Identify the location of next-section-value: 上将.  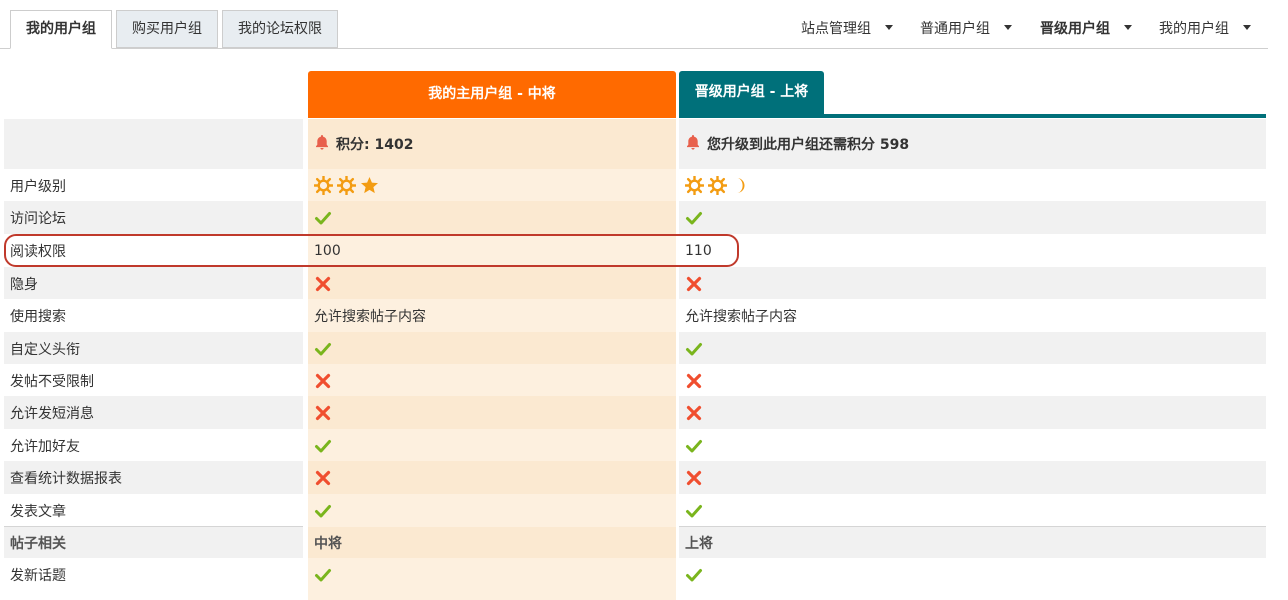
(972, 542).